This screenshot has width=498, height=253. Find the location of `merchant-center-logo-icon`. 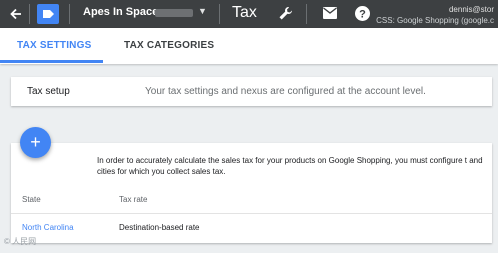

merchant-center-logo-icon is located at coordinates (48, 14).